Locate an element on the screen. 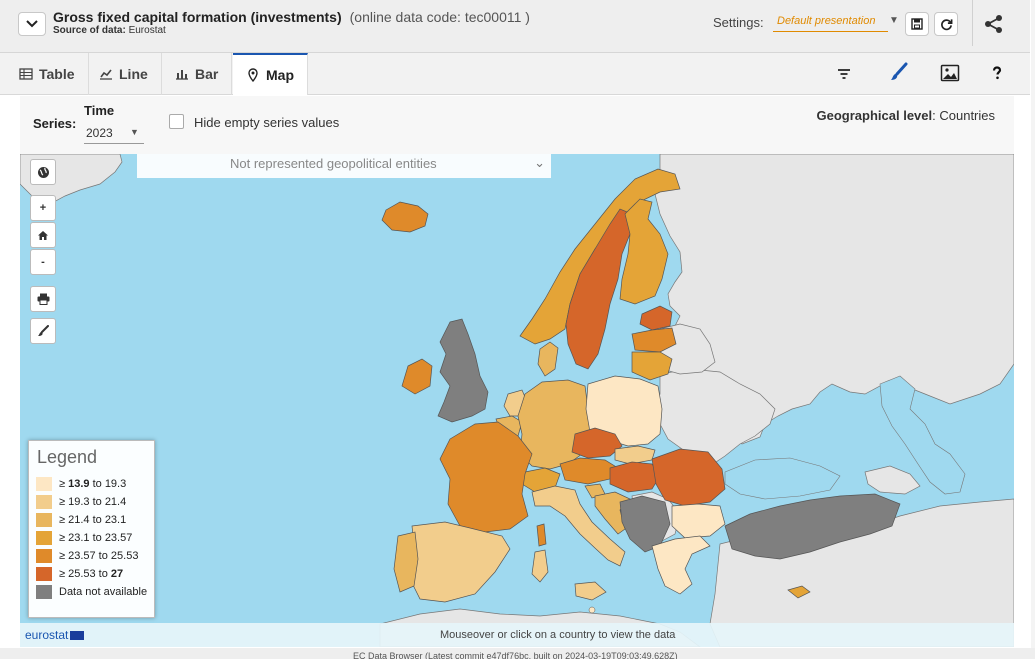  download-image-button is located at coordinates (950, 73).